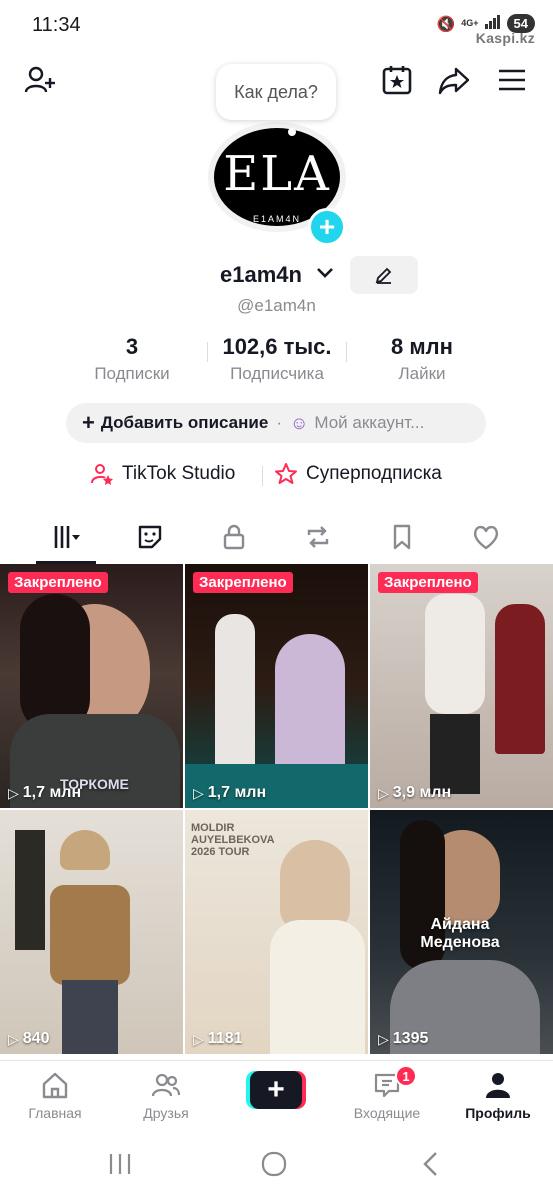  Describe the element at coordinates (276, 686) in the screenshot. I see `video-tile: Закреплено ▷ 1,7 млн` at that location.